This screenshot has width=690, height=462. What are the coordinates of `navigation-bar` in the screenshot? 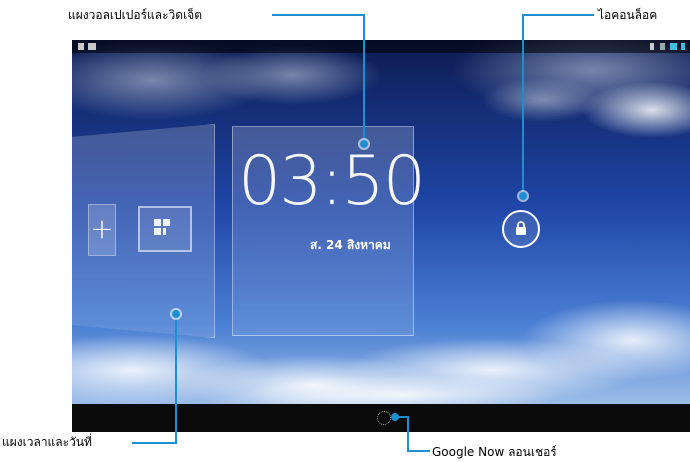 It's located at (381, 418).